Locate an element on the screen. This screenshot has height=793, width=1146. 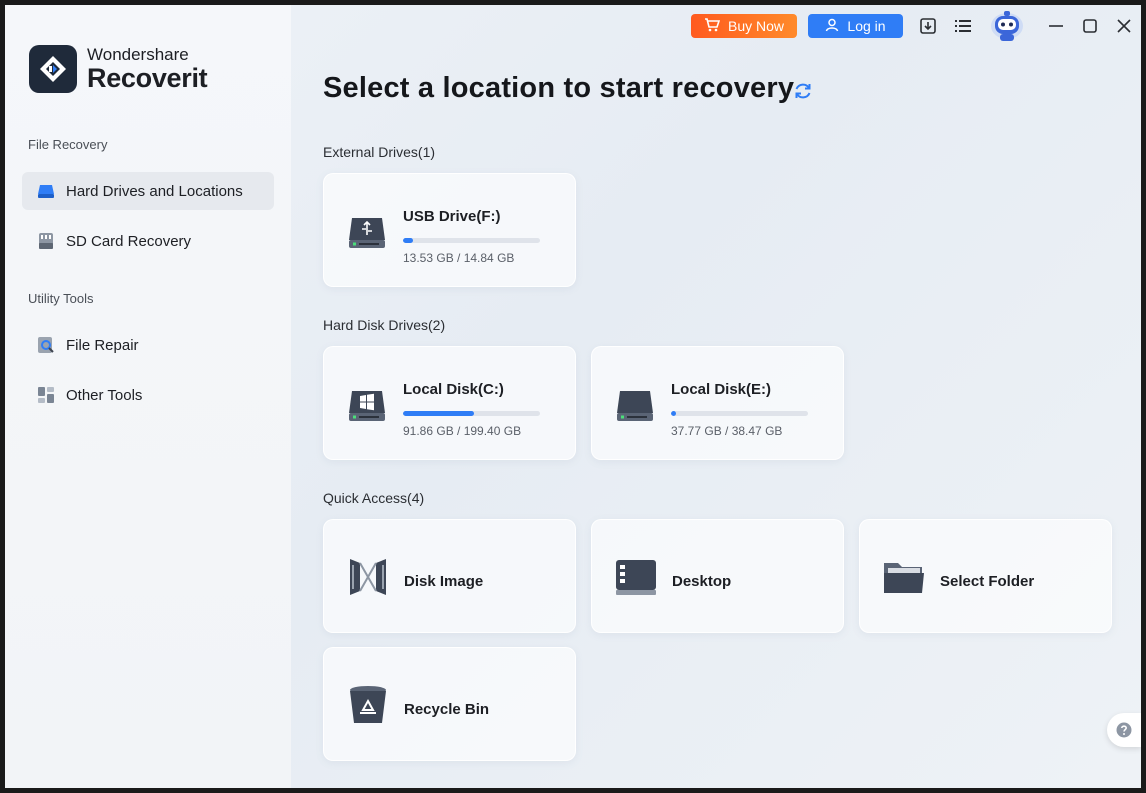
drive-size: 91.86 GB / 199.40 GB is located at coordinates (462, 431).